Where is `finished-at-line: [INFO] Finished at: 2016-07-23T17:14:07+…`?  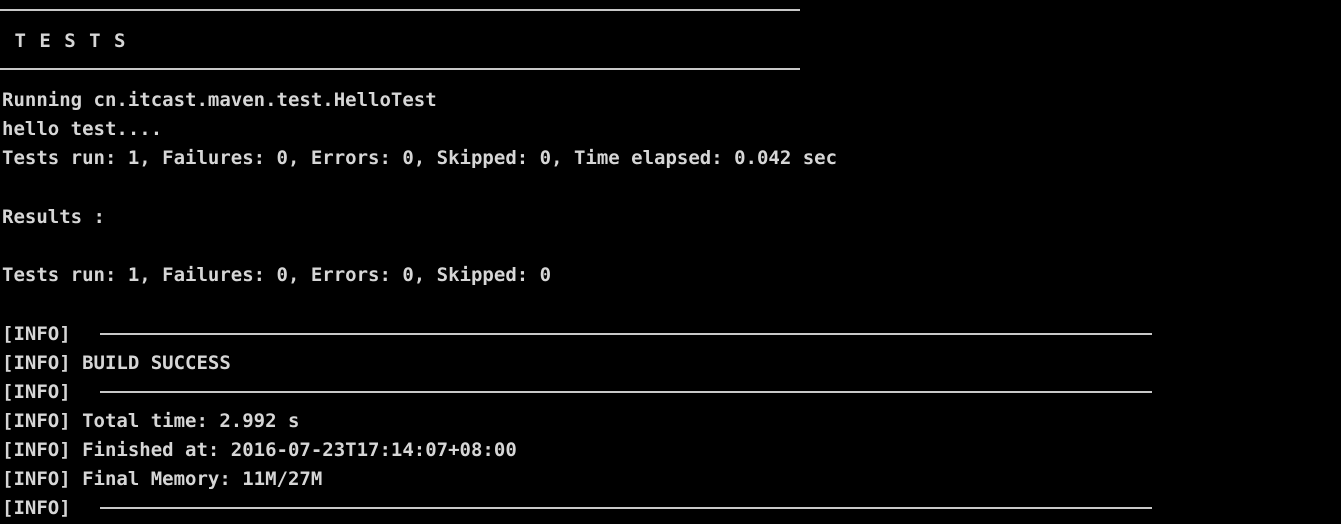 finished-at-line: [INFO] Finished at: 2016-07-23T17:14:07+… is located at coordinates (259, 450).